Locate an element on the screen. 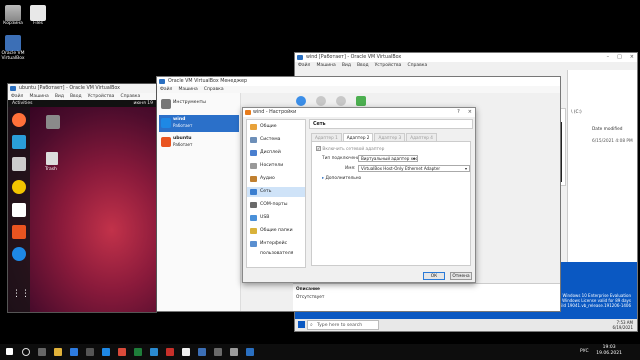 The image size is (640, 360). attached-to-select: Виртуальный адаптер хоста is located at coordinates (388, 158).